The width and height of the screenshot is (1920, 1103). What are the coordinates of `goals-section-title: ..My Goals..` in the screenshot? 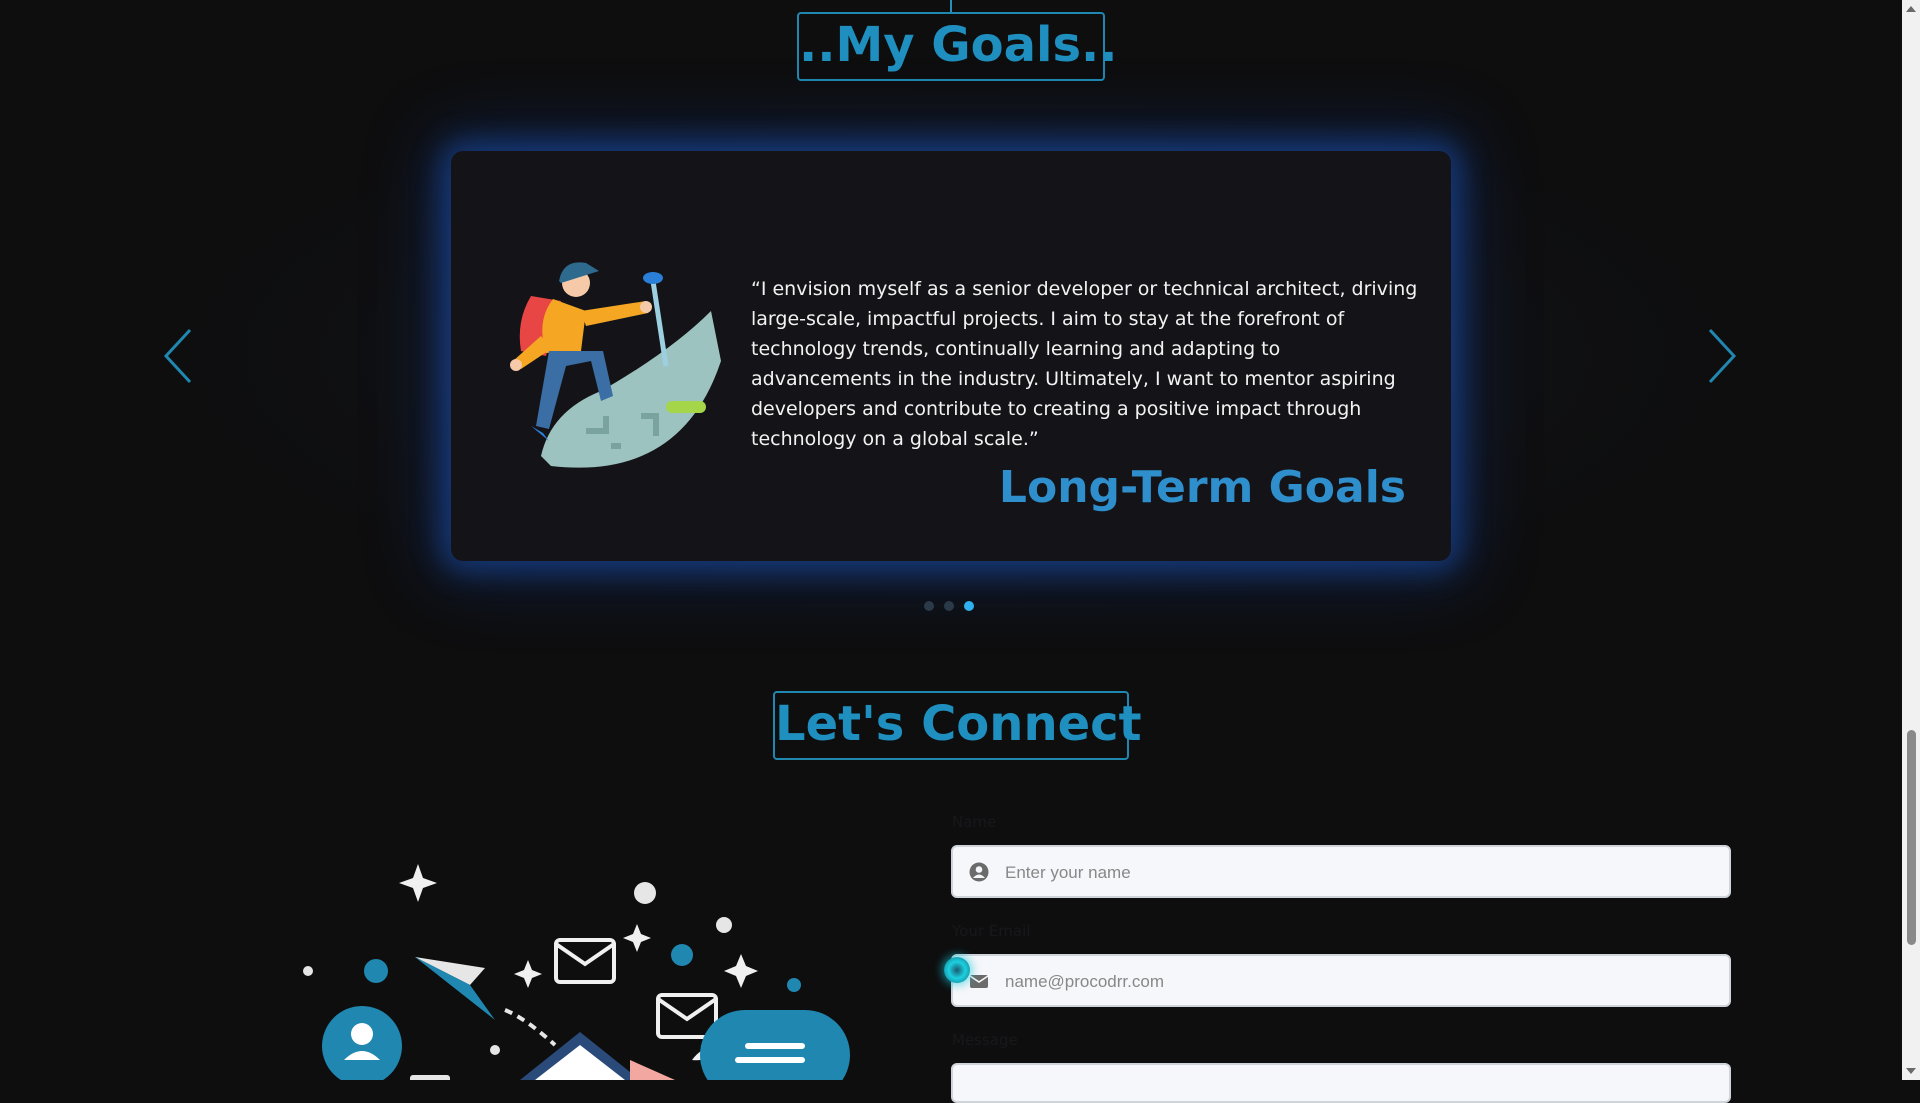 It's located at (957, 46).